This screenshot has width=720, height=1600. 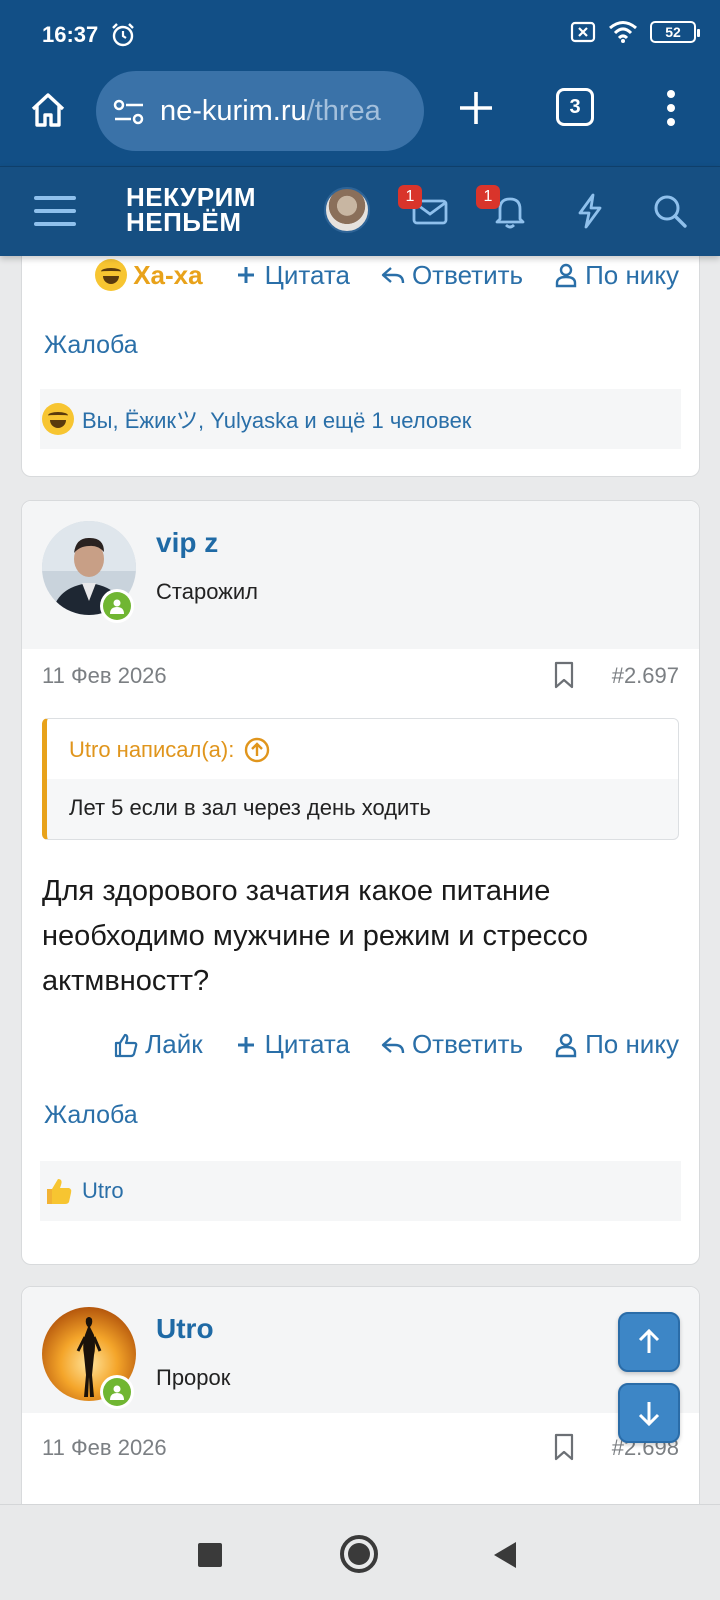 I want to click on battery-icon: 52, so click(x=675, y=32).